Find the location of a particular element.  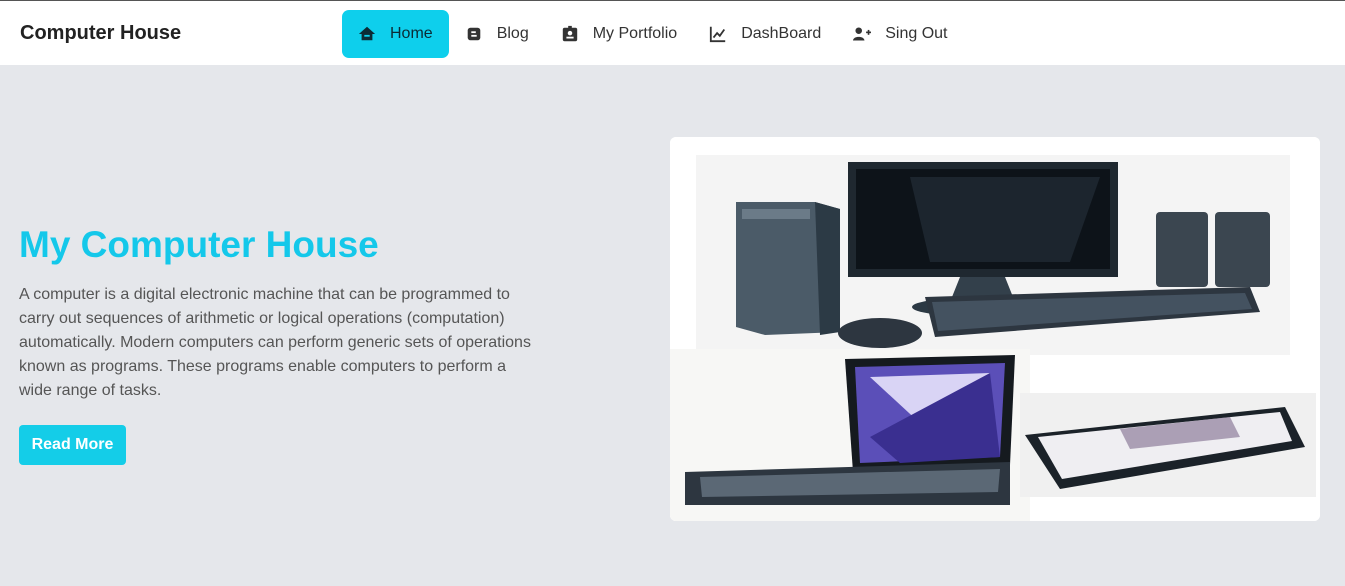

blog-icon is located at coordinates (474, 34).